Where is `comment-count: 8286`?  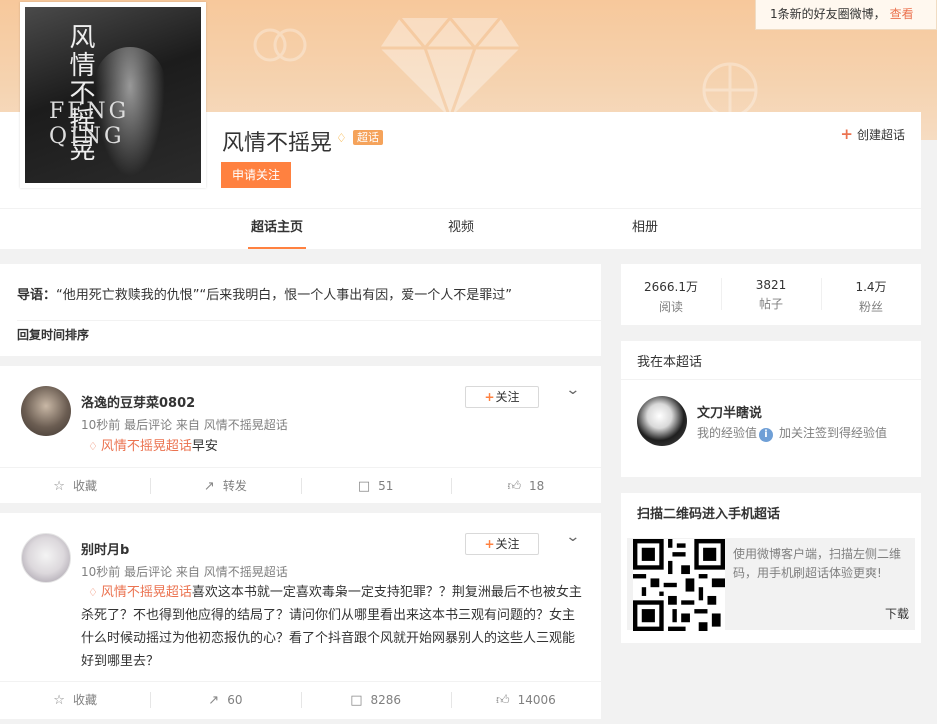 comment-count: 8286 is located at coordinates (386, 700).